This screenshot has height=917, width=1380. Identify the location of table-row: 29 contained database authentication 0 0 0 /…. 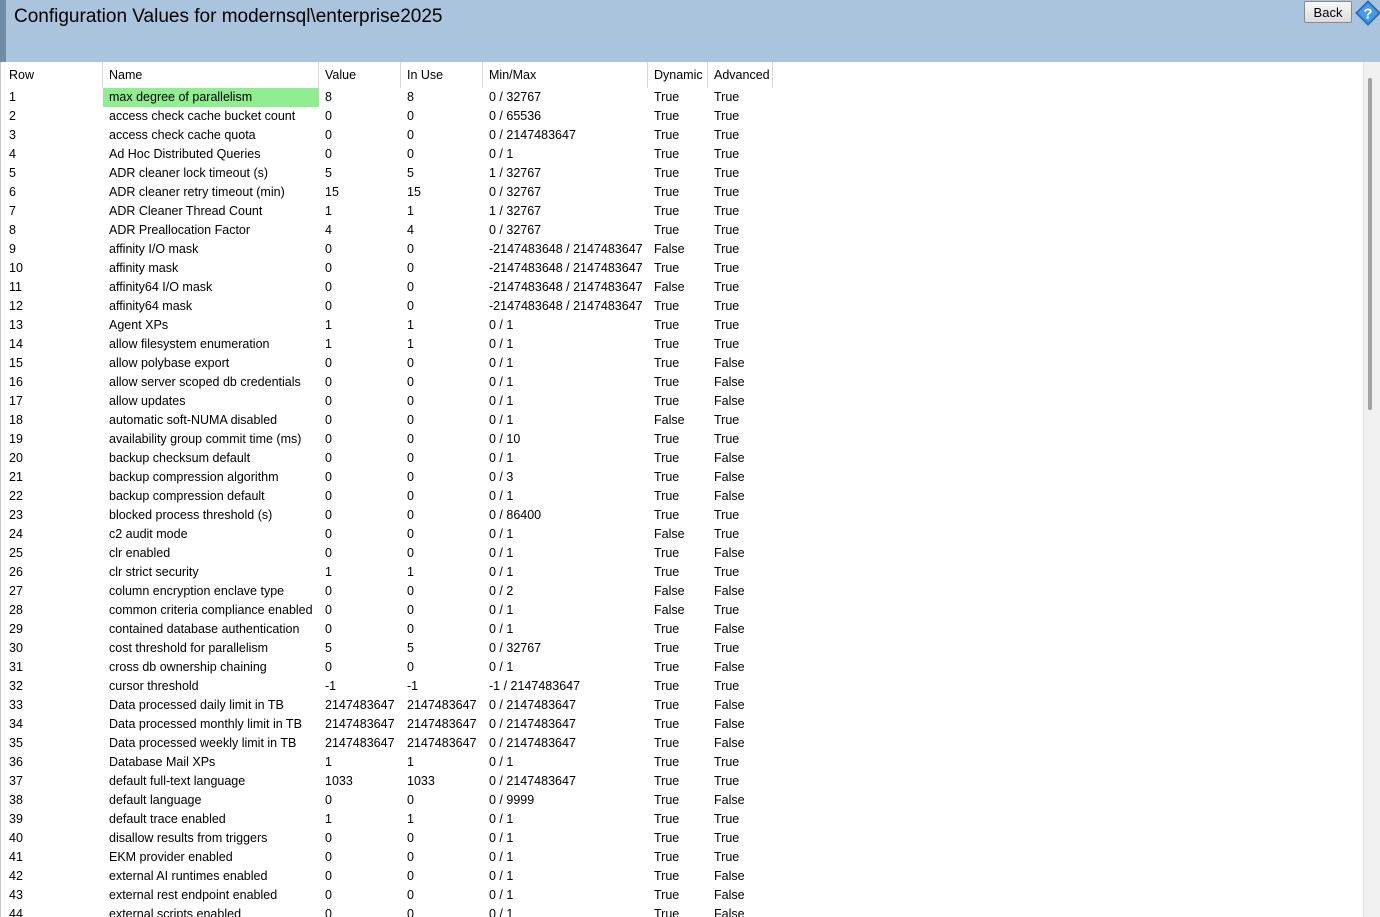
(682, 629).